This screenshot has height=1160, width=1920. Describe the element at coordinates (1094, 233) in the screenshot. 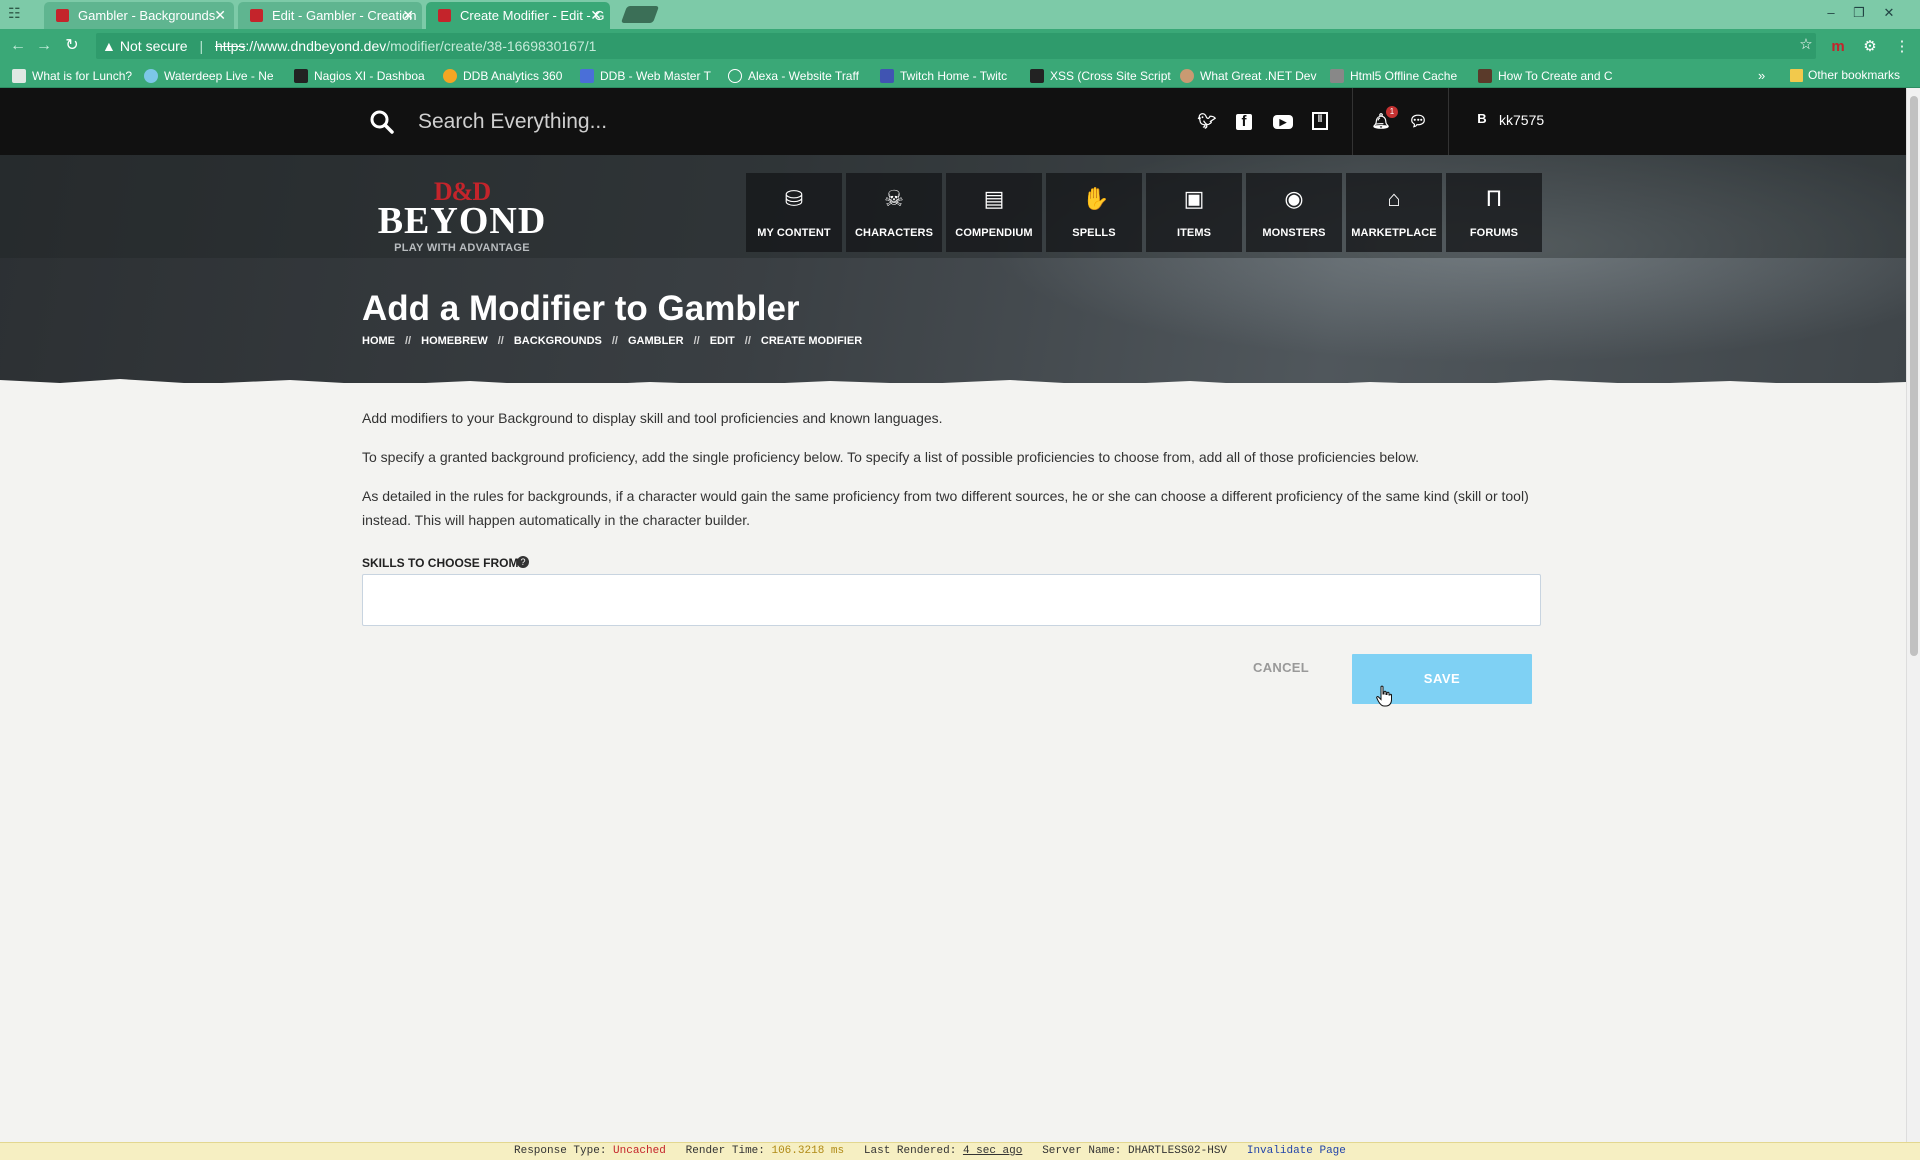

I see `nav-label: SPELLS` at that location.